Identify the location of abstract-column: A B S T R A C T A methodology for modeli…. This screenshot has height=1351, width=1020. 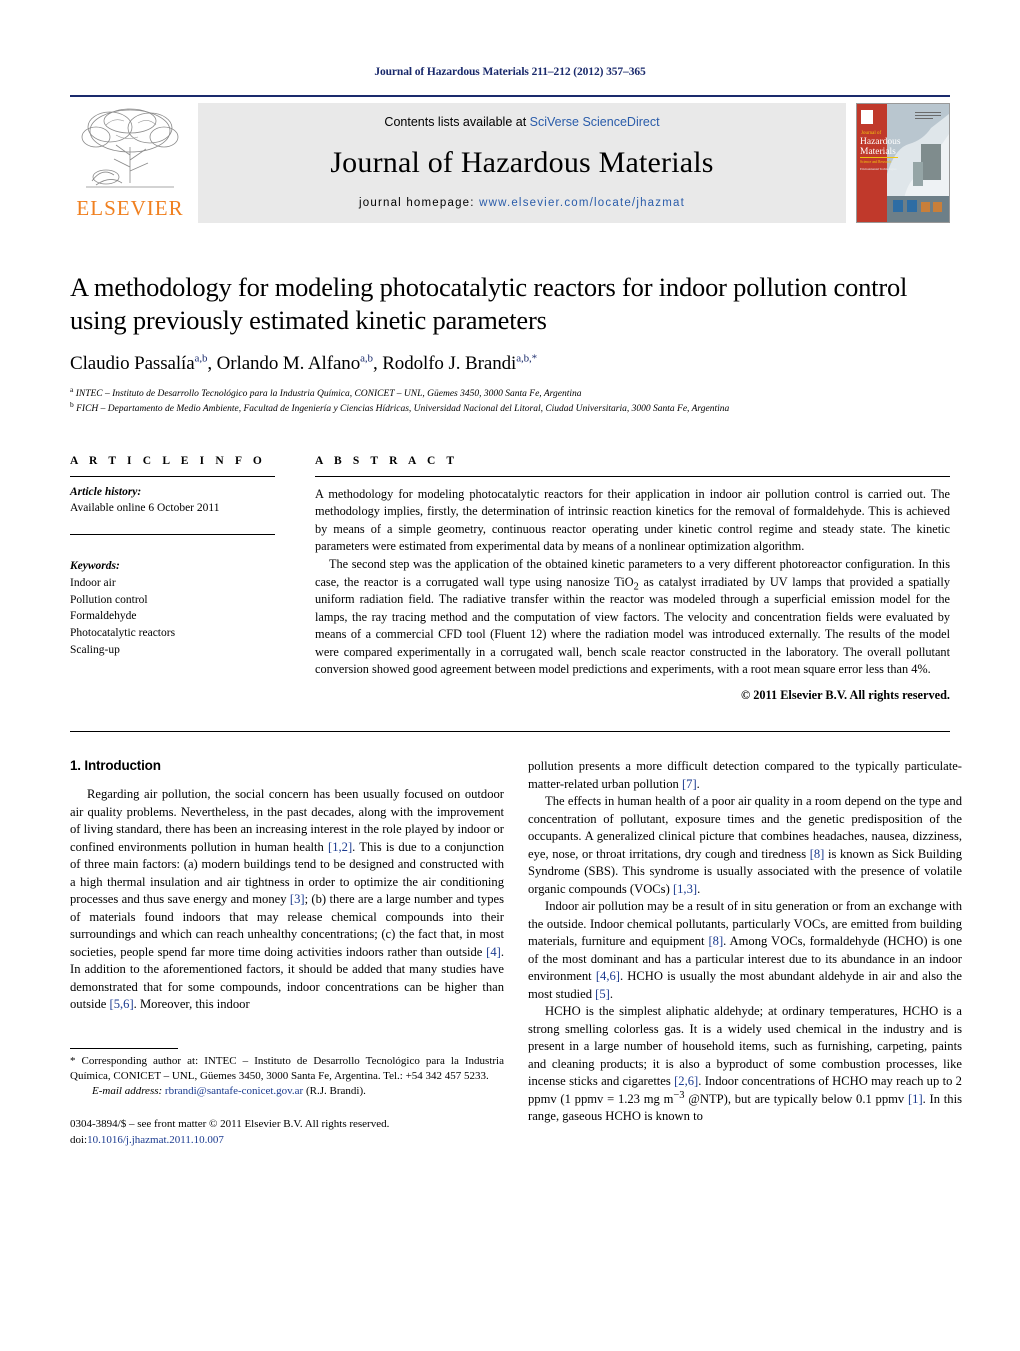
(632, 579).